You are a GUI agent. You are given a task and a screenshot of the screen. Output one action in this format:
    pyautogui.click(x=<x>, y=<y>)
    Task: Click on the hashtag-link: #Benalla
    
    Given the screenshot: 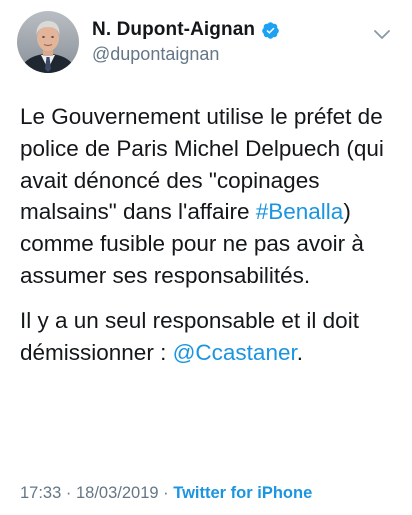 What is the action you would take?
    pyautogui.click(x=300, y=211)
    